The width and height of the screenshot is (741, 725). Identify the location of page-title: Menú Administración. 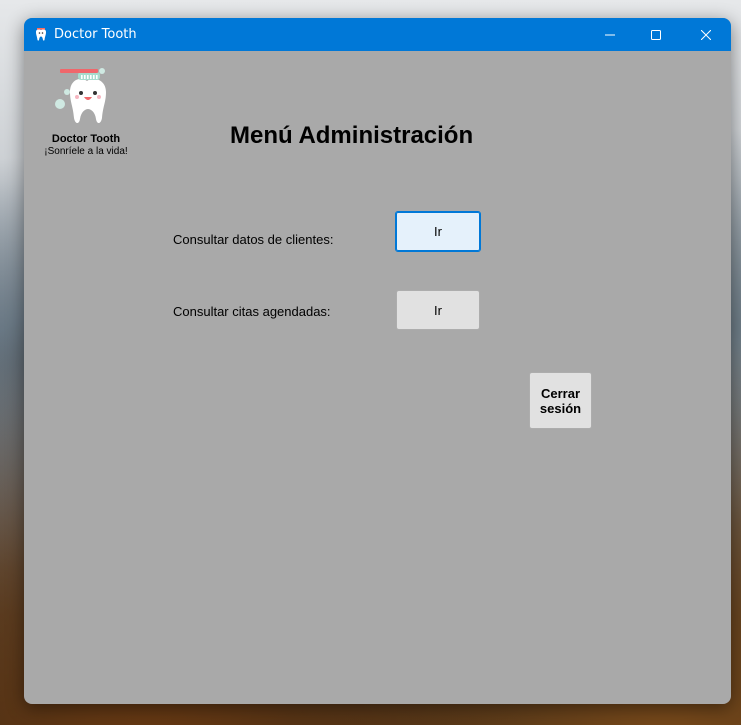
(352, 135).